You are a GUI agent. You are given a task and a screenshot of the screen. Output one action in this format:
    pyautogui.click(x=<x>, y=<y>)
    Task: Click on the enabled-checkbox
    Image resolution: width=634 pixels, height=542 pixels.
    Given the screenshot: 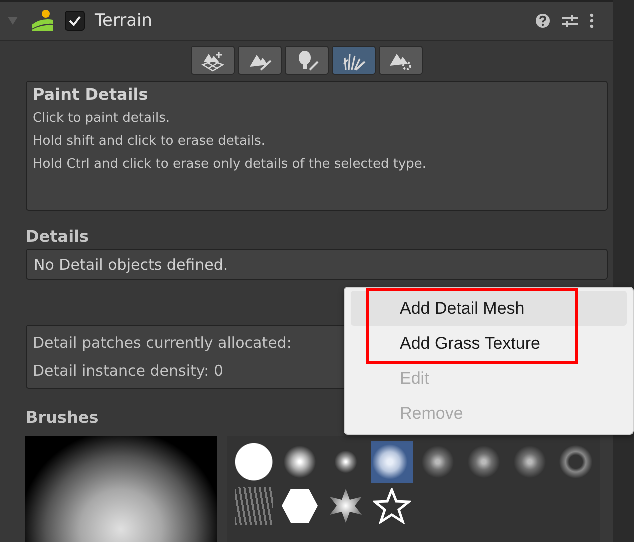 What is the action you would take?
    pyautogui.click(x=75, y=21)
    